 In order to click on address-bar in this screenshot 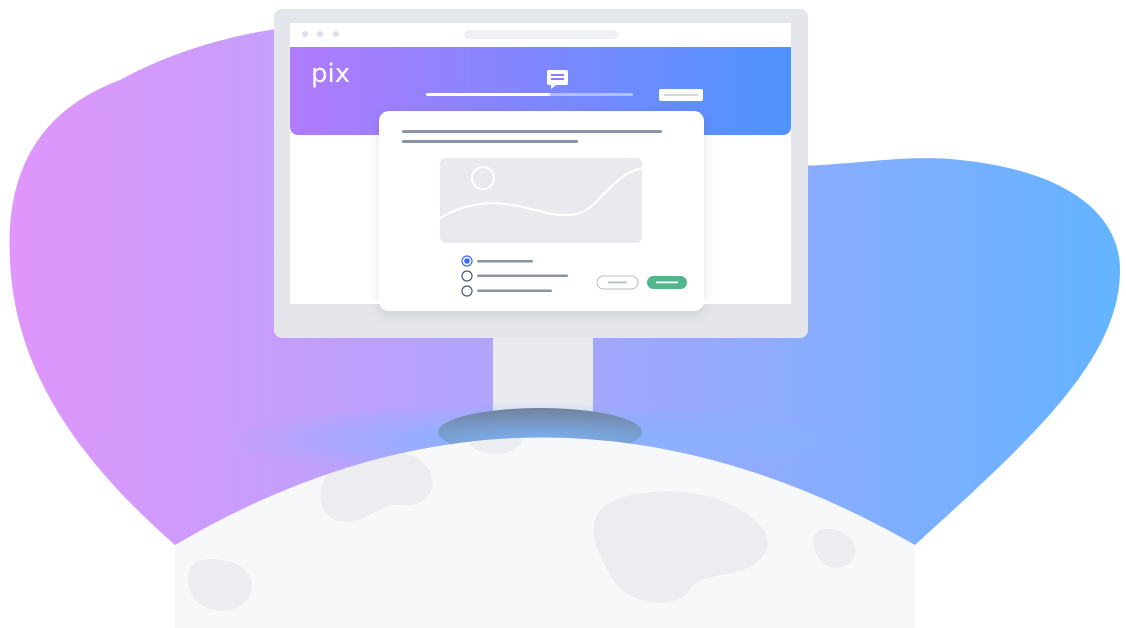, I will do `click(541, 34)`.